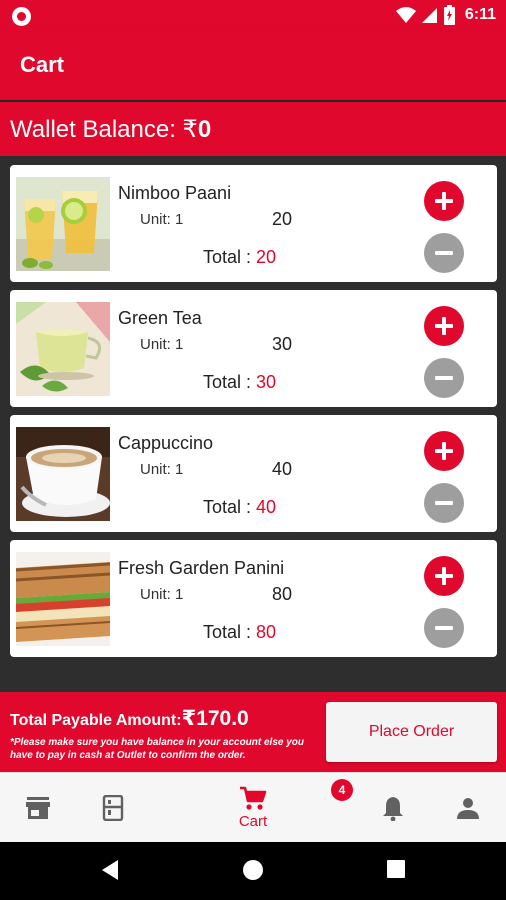 The image size is (506, 900). Describe the element at coordinates (160, 318) in the screenshot. I see `item-name: Green Tea` at that location.